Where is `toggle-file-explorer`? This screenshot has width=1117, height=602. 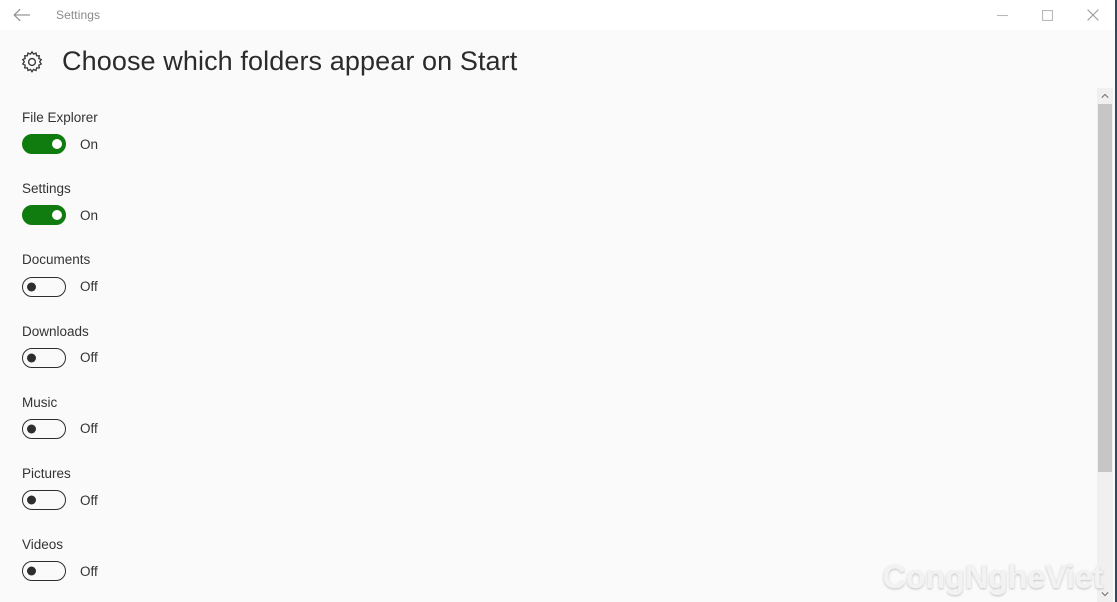
toggle-file-explorer is located at coordinates (44, 144).